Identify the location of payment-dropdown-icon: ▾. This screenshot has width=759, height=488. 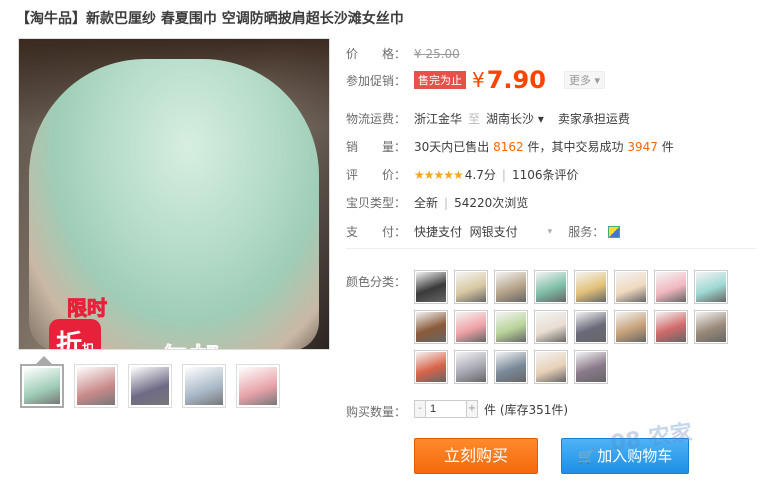
(550, 232).